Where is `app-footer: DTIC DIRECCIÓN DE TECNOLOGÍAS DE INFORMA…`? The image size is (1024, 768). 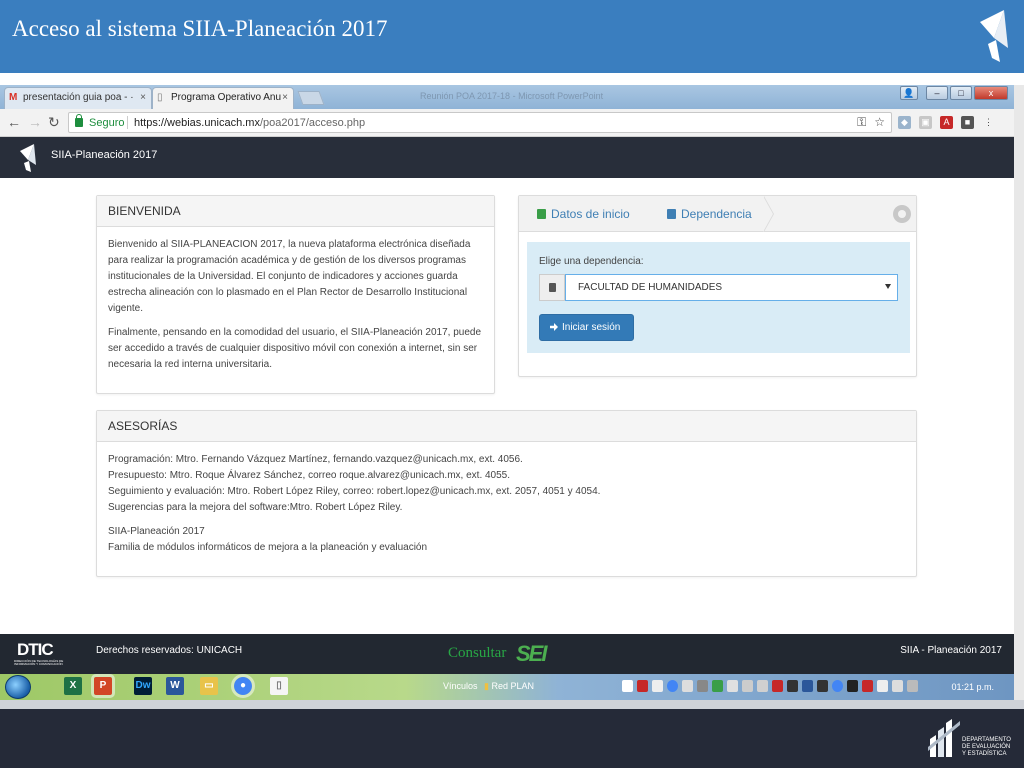
app-footer: DTIC DIRECCIÓN DE TECNOLOGÍAS DE INFORMA… is located at coordinates (507, 654).